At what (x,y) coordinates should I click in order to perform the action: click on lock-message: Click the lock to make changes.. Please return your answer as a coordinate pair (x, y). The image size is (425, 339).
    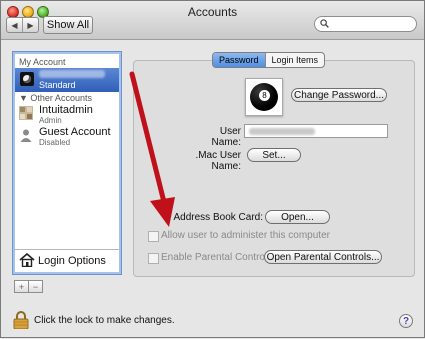
    Looking at the image, I should click on (104, 320).